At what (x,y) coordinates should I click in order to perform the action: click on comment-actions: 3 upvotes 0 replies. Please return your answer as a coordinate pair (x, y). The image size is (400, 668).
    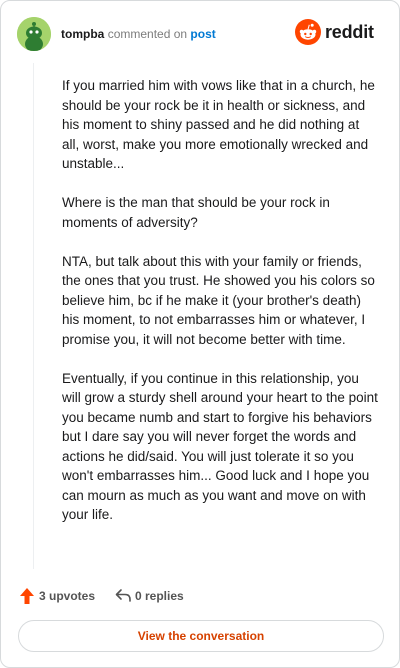
    Looking at the image, I should click on (200, 596).